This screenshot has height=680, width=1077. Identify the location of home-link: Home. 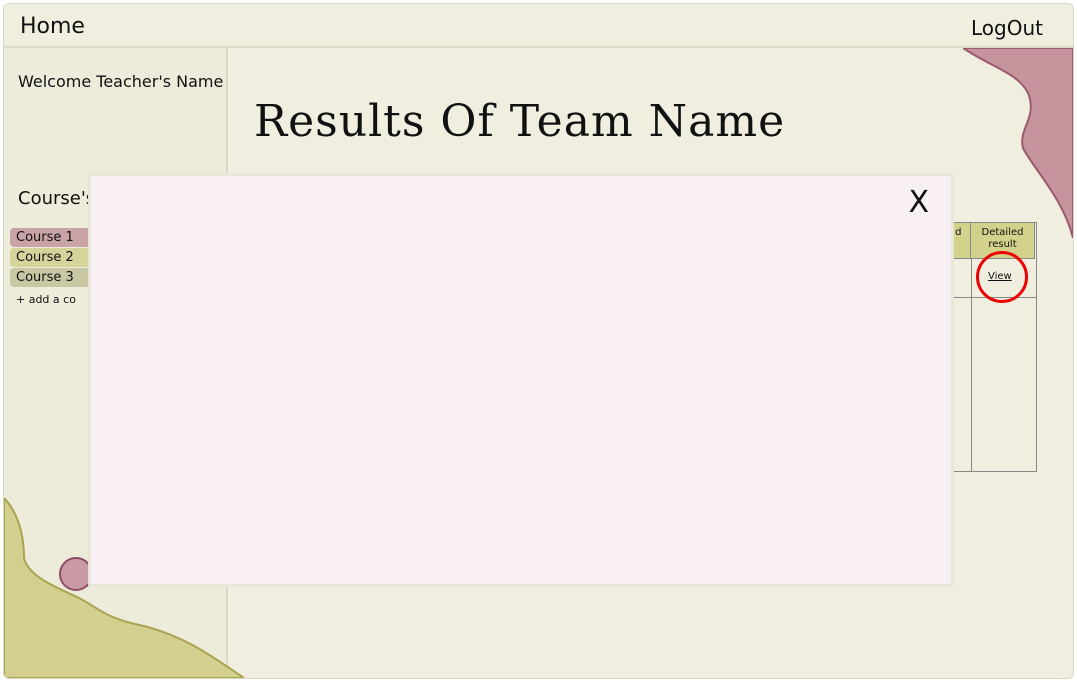
(52, 26).